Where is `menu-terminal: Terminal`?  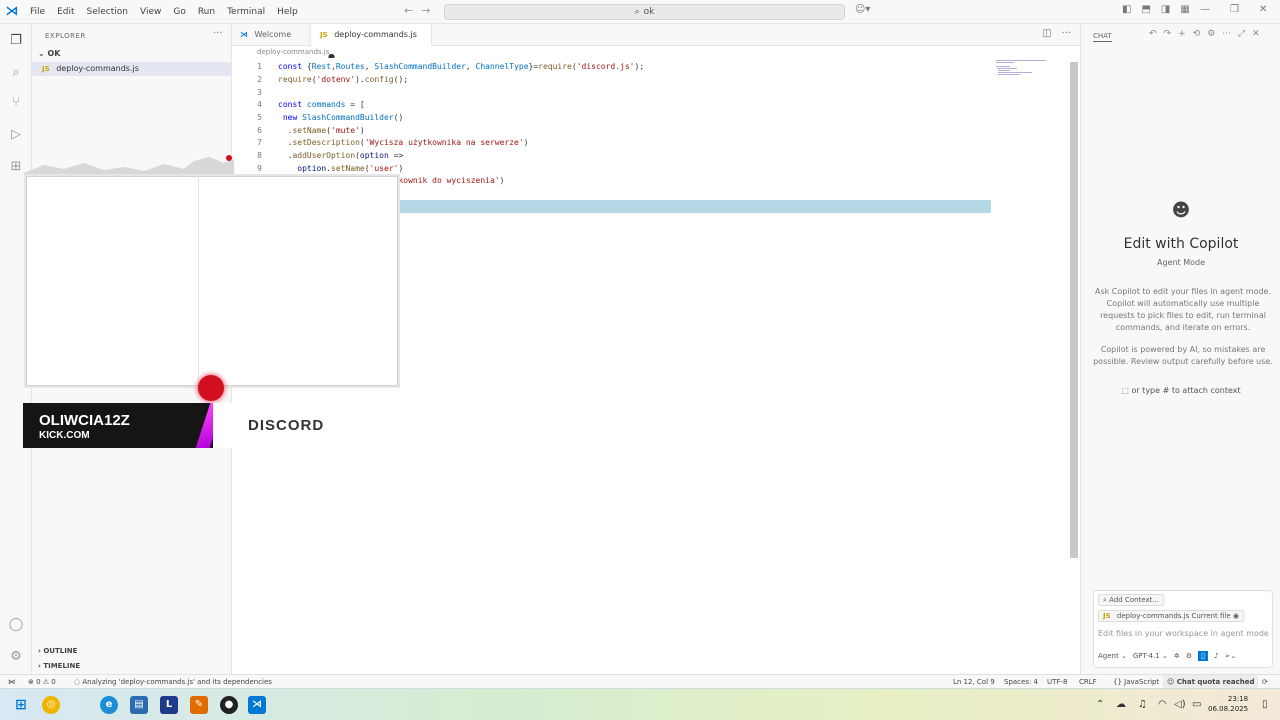 menu-terminal: Terminal is located at coordinates (246, 12).